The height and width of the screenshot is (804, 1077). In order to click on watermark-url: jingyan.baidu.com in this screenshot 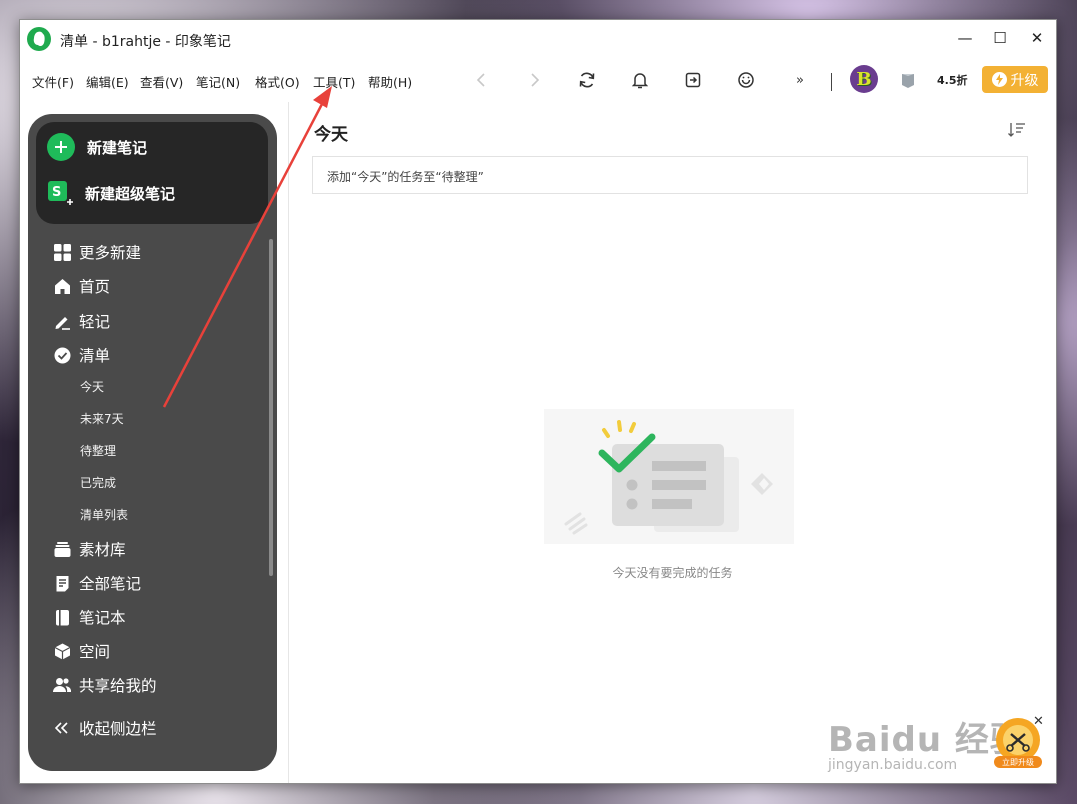, I will do `click(893, 765)`.